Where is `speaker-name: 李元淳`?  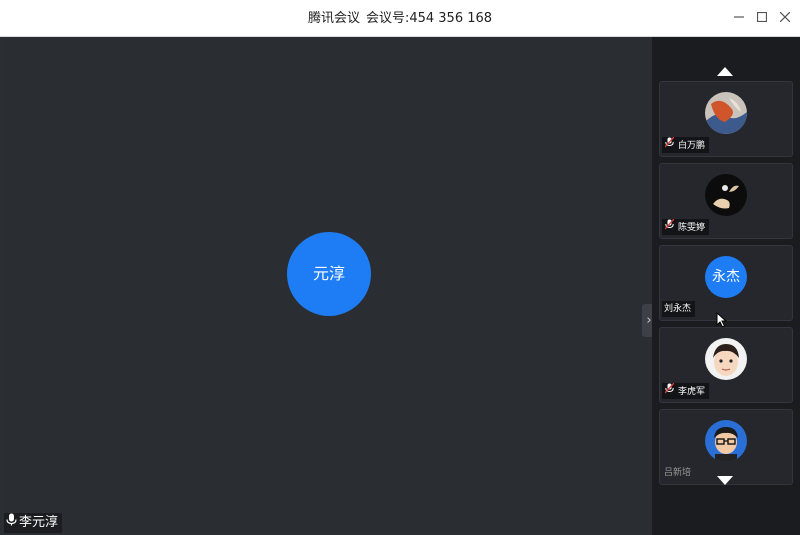 speaker-name: 李元淳 is located at coordinates (39, 522).